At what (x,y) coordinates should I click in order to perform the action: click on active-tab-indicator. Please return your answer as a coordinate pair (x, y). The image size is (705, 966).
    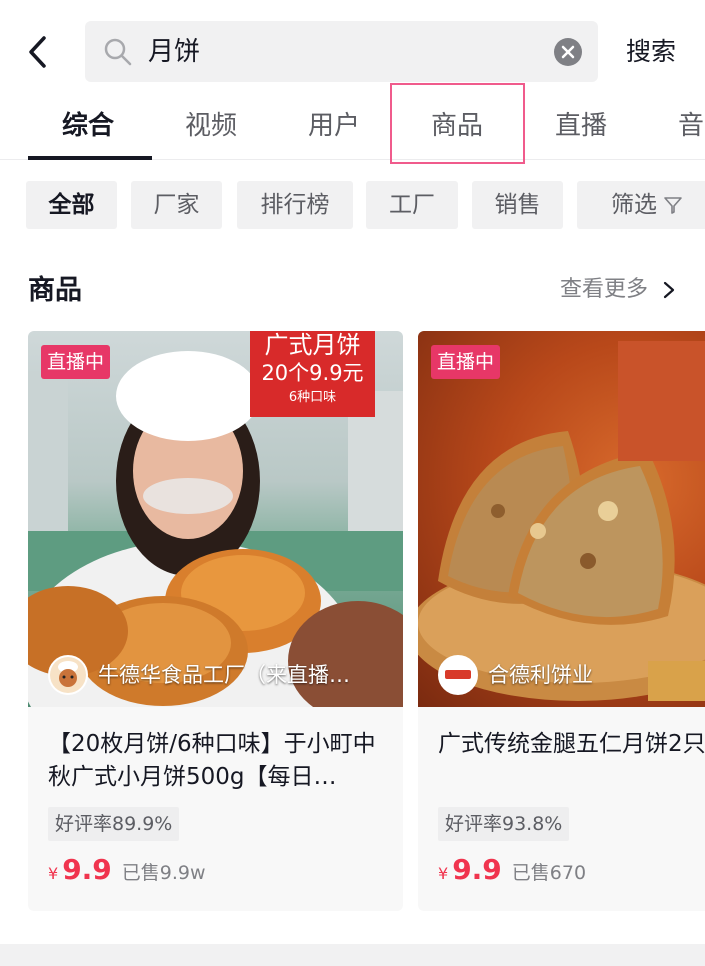
    Looking at the image, I should click on (90, 158).